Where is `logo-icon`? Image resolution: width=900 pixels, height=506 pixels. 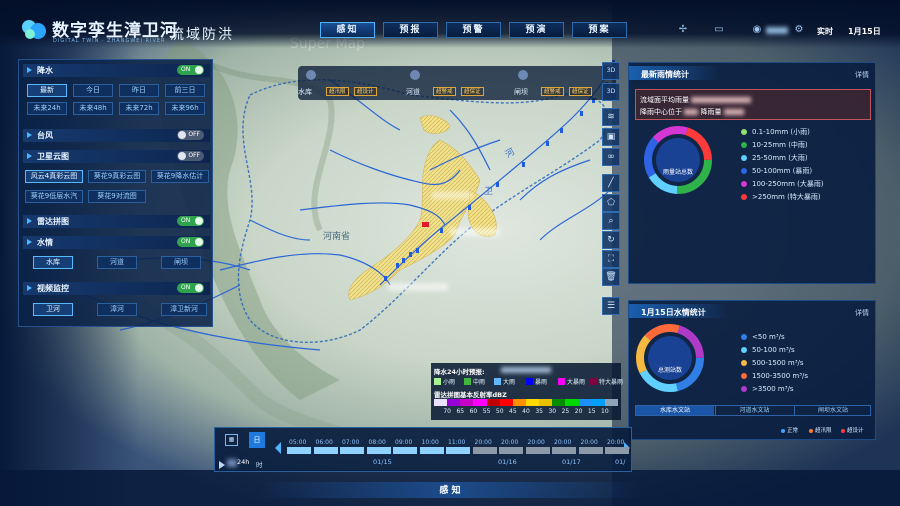 logo-icon is located at coordinates (34, 29).